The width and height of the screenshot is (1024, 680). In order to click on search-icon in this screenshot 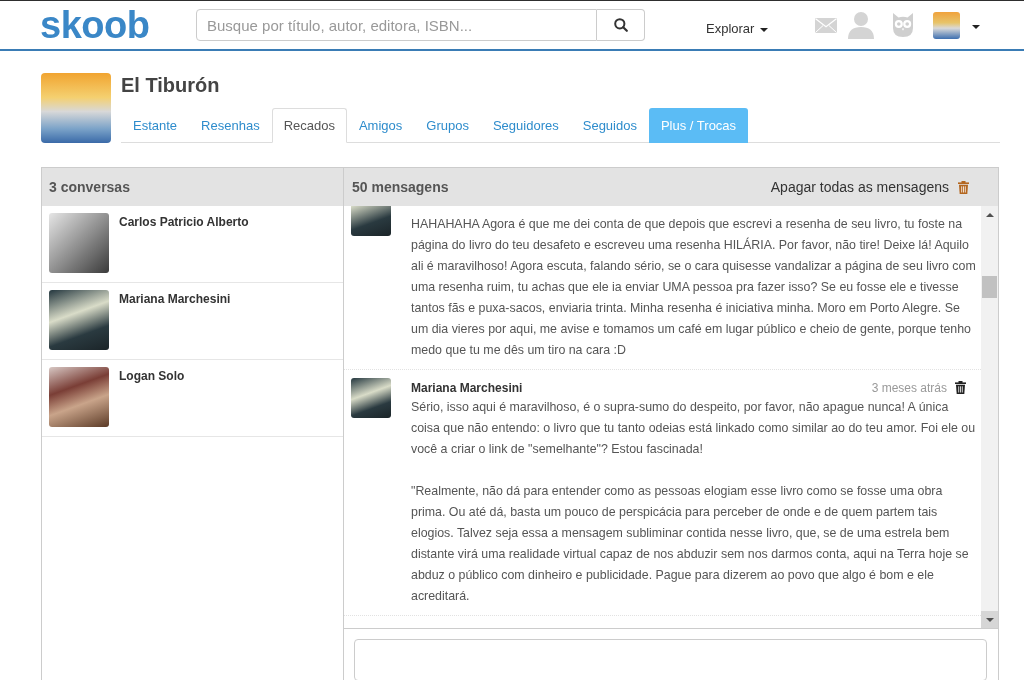, I will do `click(620, 25)`.